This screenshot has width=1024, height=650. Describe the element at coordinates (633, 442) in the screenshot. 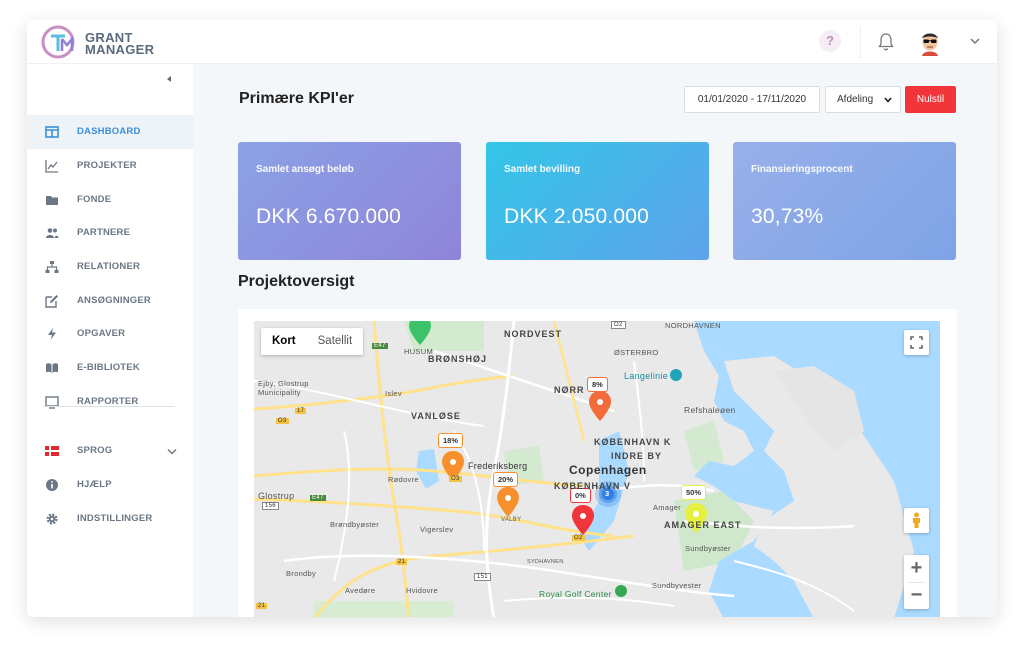

I see `map-label: KØBENHAVN K` at that location.